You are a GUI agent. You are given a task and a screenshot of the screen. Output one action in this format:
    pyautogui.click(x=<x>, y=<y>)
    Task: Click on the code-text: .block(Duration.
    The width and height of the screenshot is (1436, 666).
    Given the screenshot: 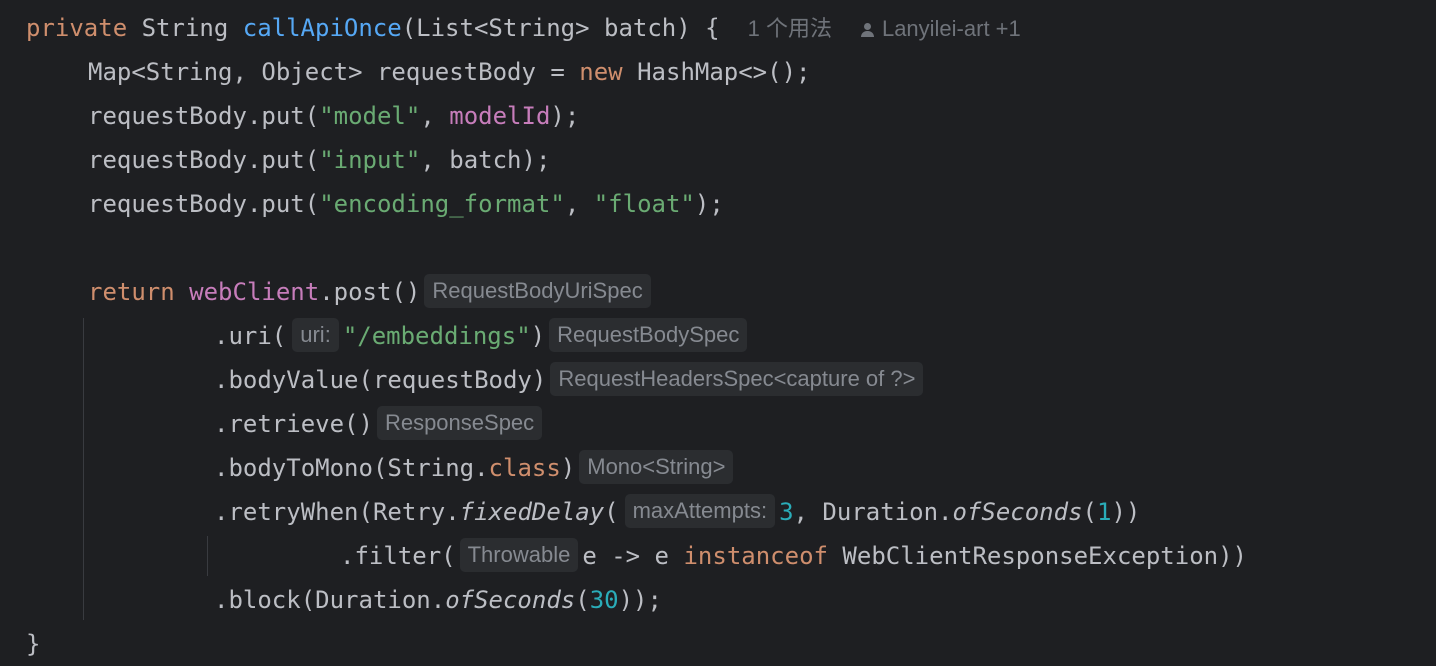 What is the action you would take?
    pyautogui.click(x=330, y=600)
    